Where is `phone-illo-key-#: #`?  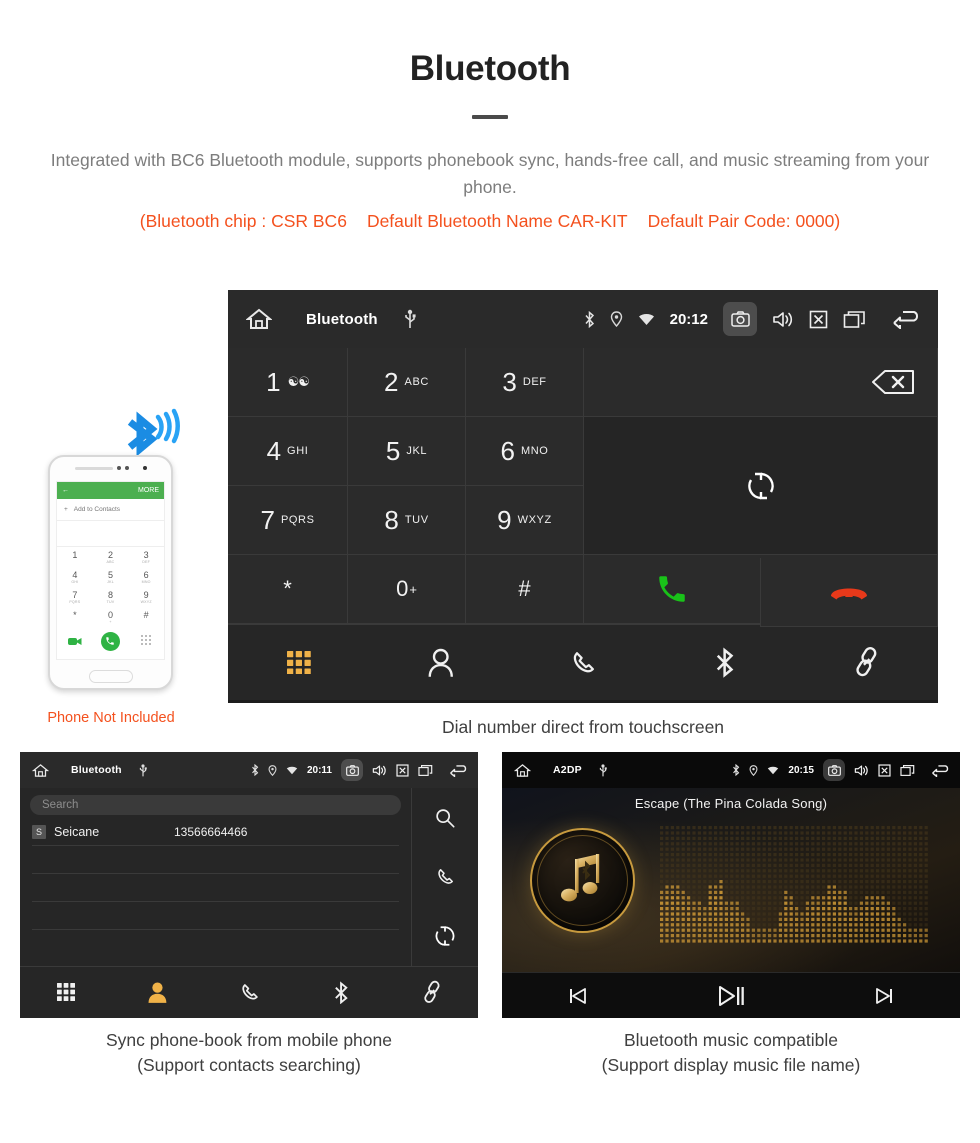 phone-illo-key-#: # is located at coordinates (146, 617).